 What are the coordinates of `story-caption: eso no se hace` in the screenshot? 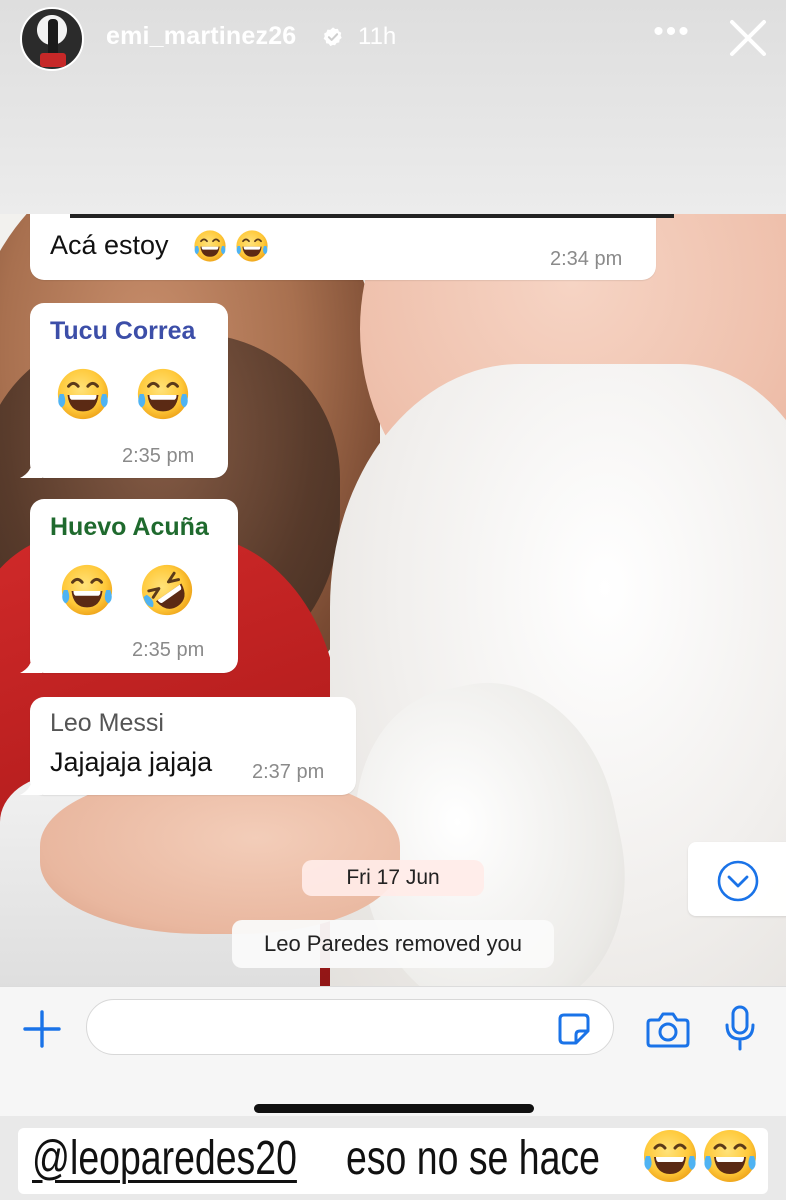 It's located at (473, 1159).